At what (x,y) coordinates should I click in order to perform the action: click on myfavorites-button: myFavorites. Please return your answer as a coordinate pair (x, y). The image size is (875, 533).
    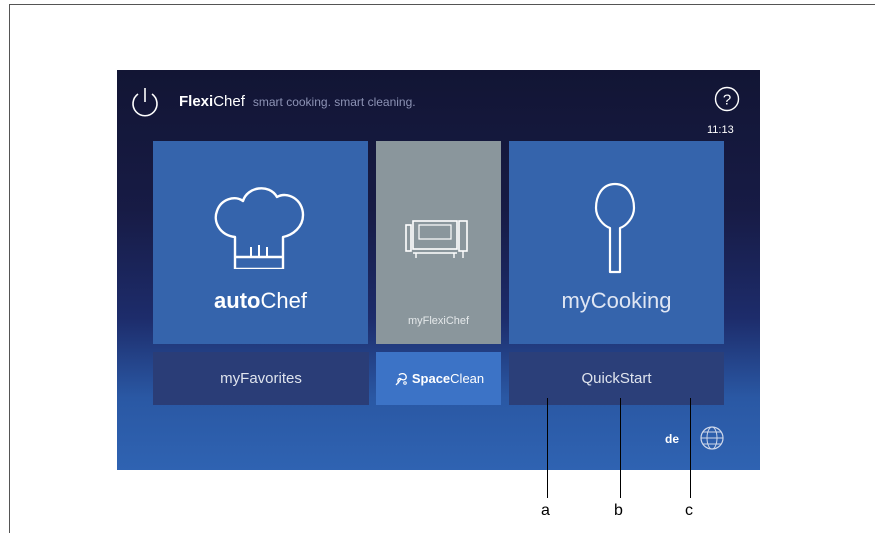
    Looking at the image, I should click on (261, 378).